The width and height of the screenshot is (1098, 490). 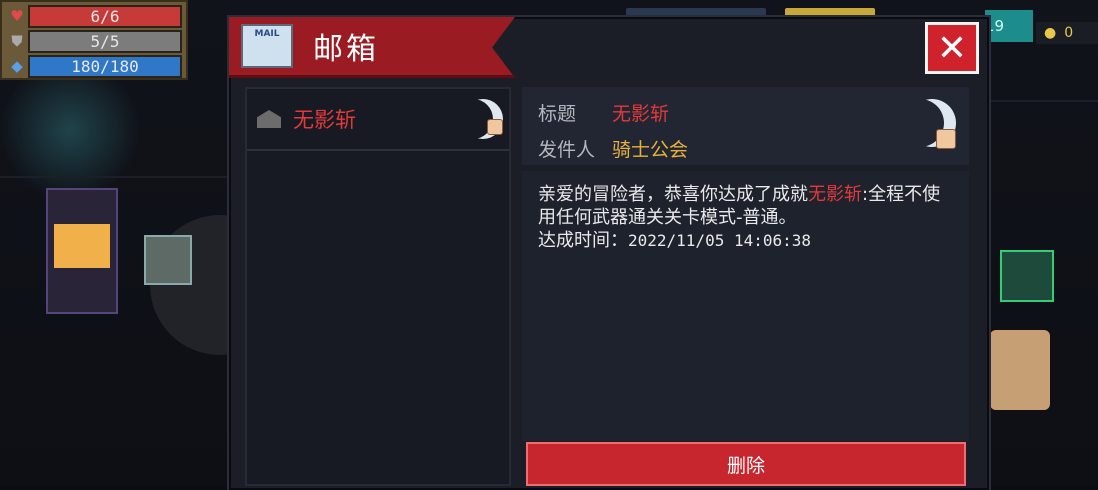 I want to click on chest-object, so click(x=168, y=260).